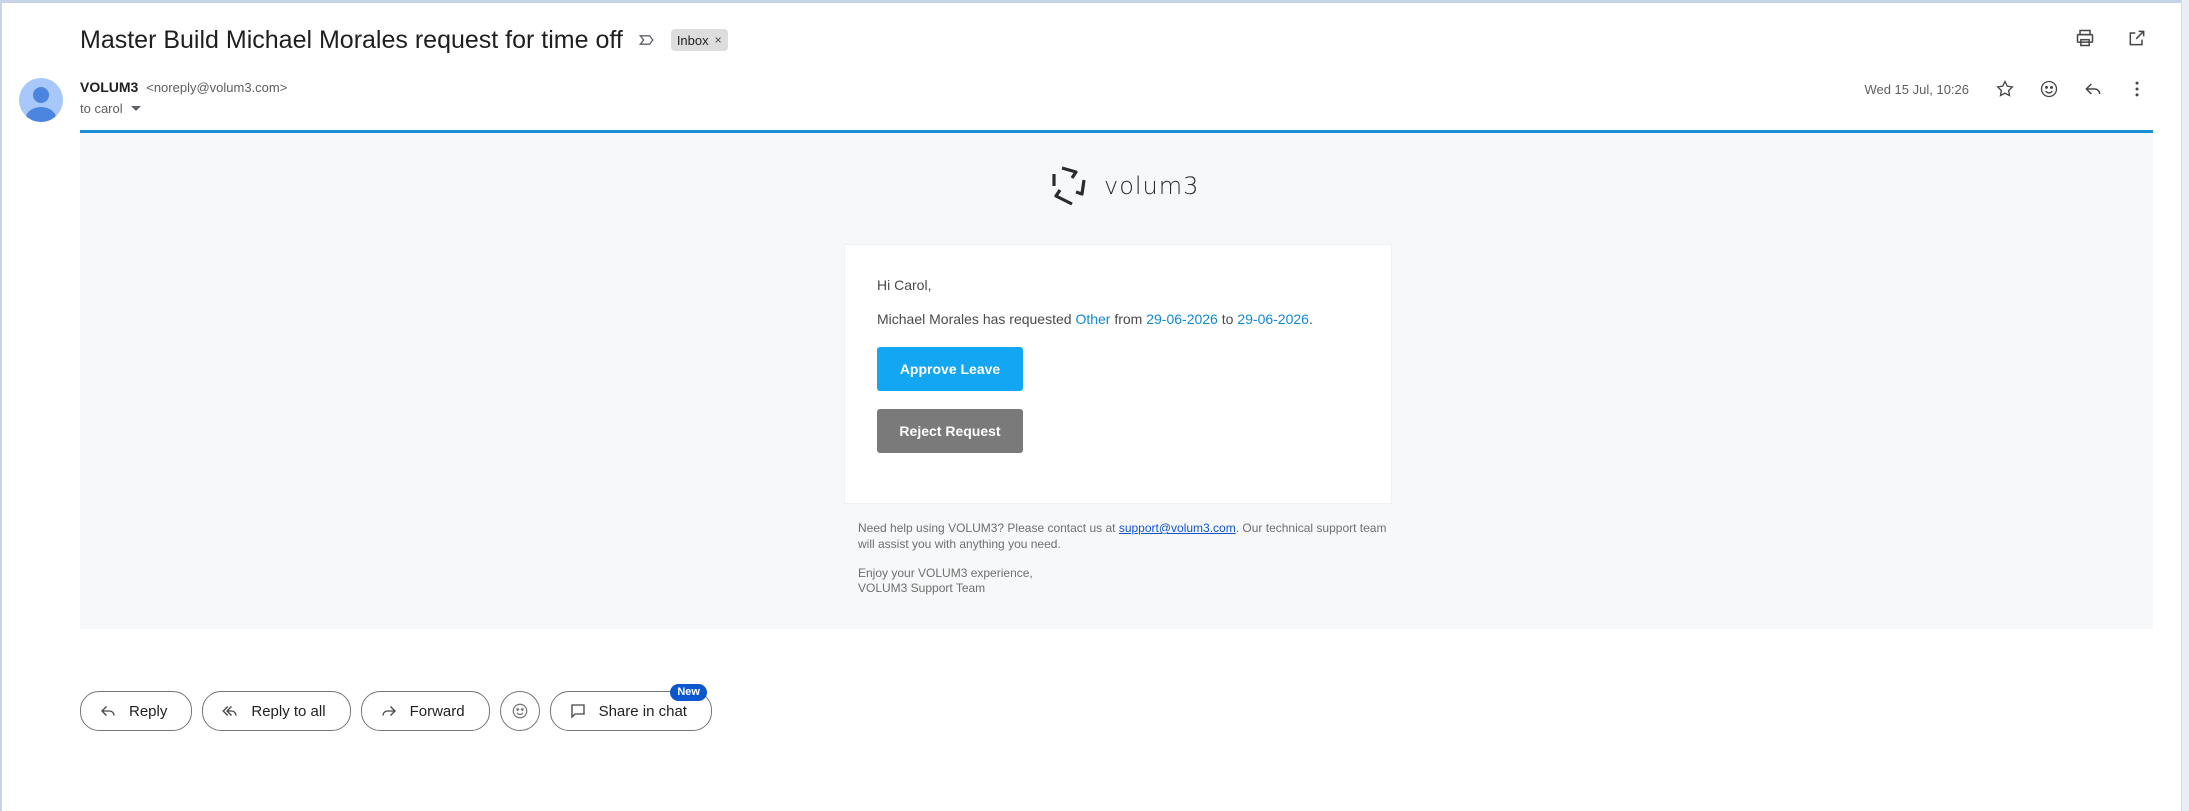 The image size is (2189, 811). Describe the element at coordinates (2111, 38) in the screenshot. I see `top-actions` at that location.